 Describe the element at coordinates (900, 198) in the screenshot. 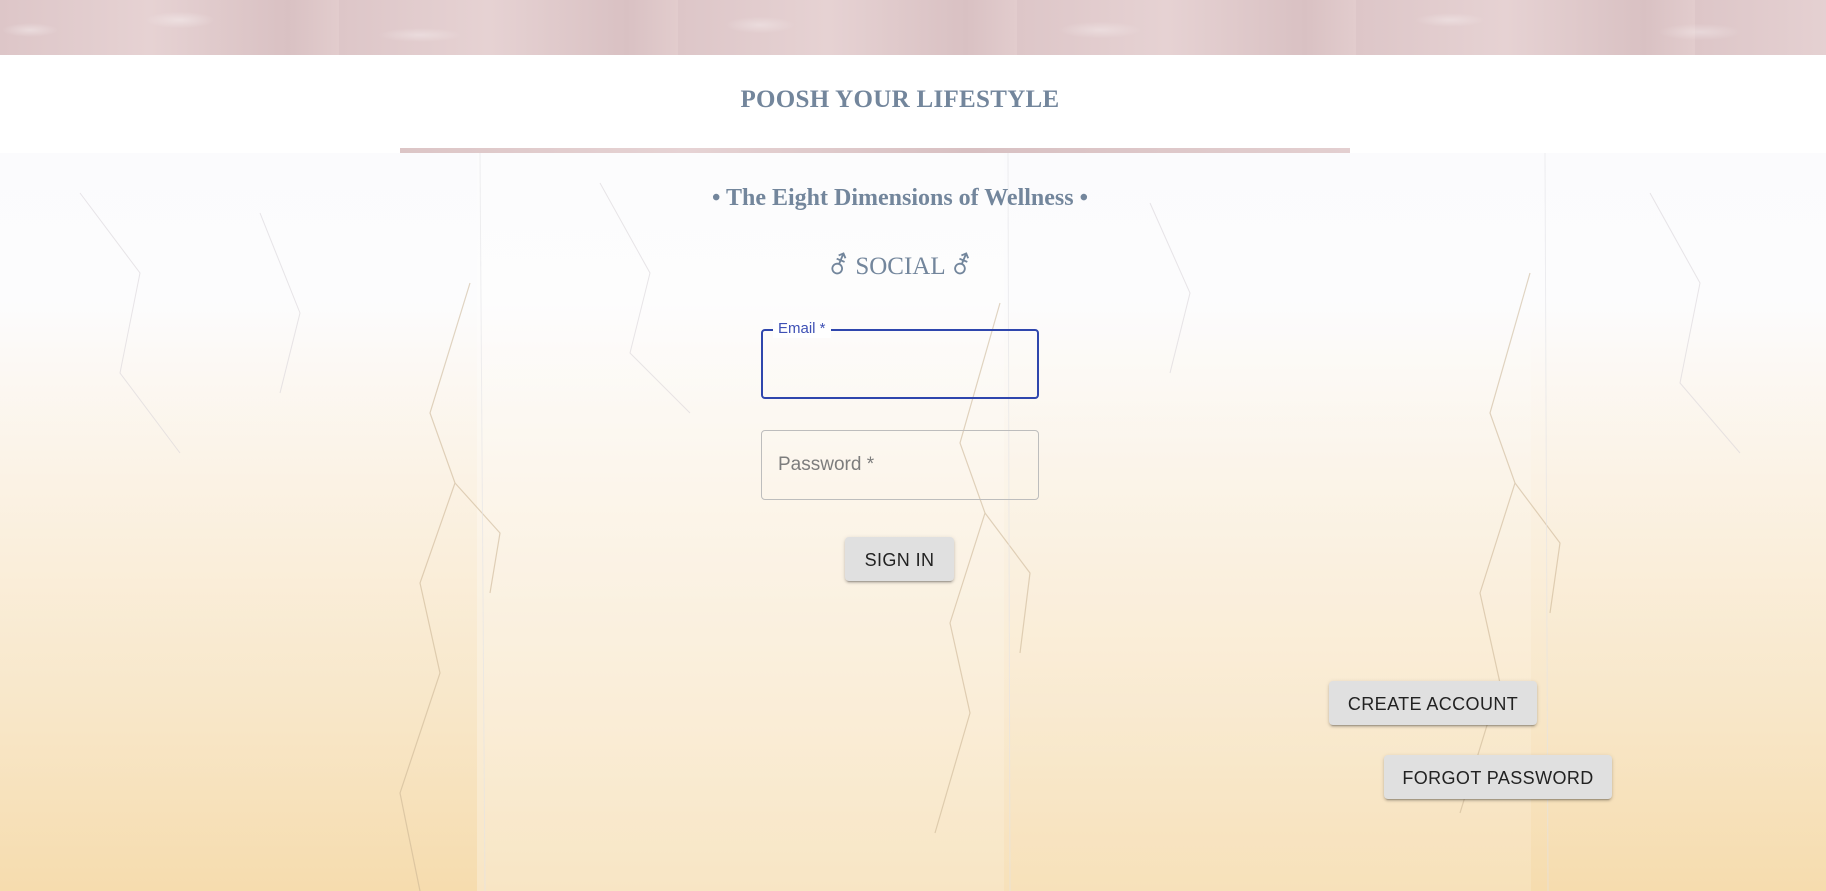

I see `wellness-subtitle: • The Eight Dimensions of Wellness •` at that location.